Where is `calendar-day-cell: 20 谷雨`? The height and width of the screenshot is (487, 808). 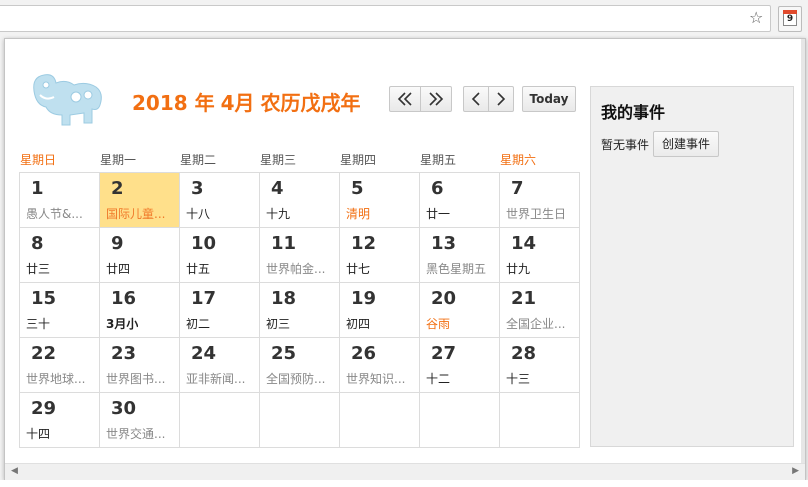 calendar-day-cell: 20 谷雨 is located at coordinates (459, 310).